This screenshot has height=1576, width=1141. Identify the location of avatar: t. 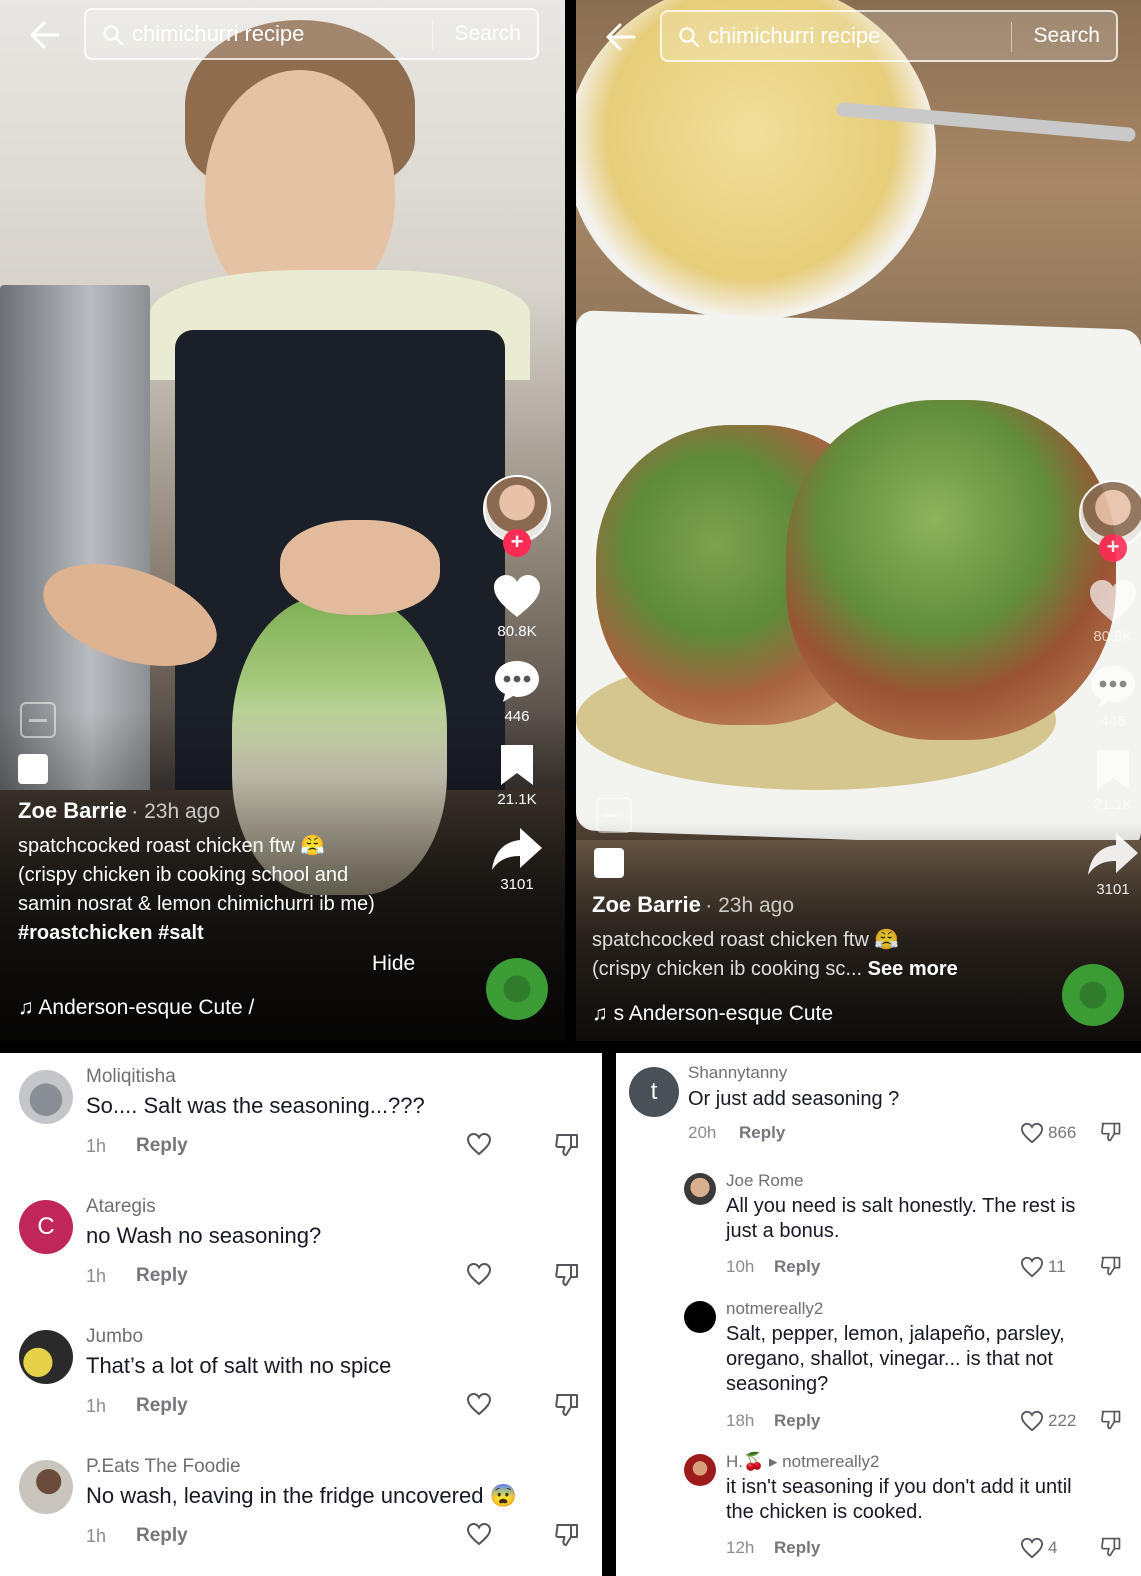
(654, 1092).